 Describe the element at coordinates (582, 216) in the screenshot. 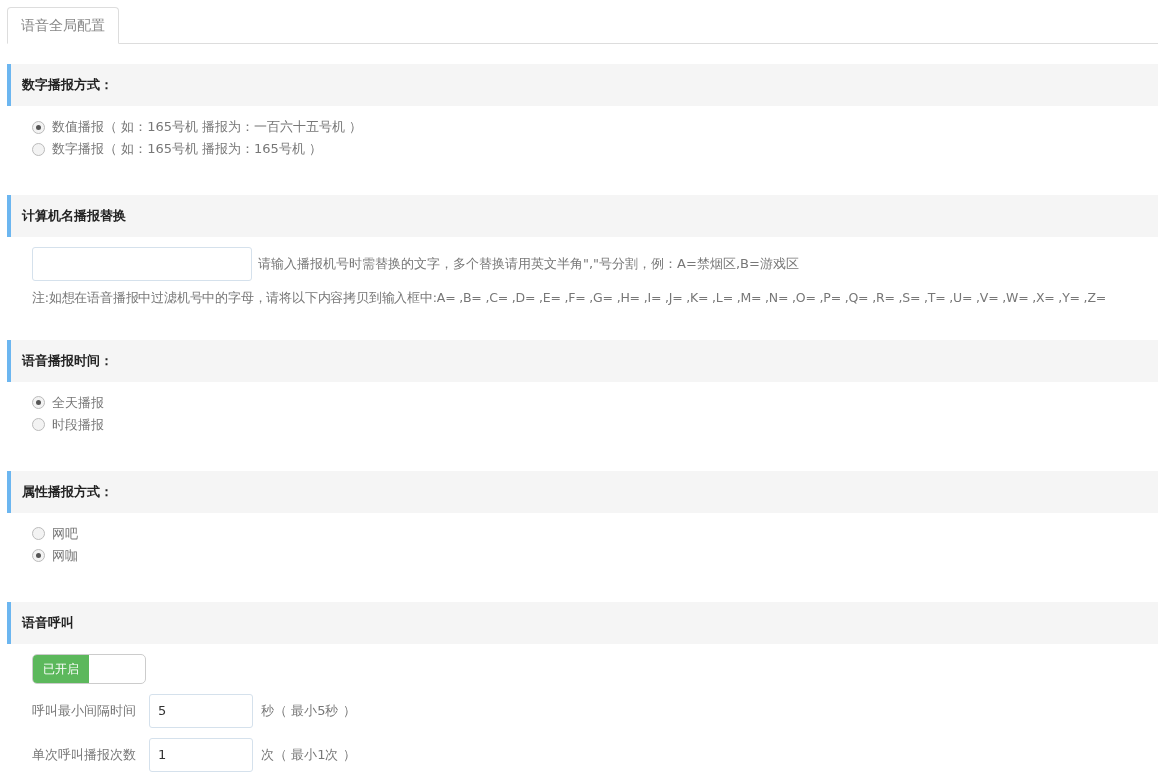

I see `section-header: 计算机名播报替换` at that location.